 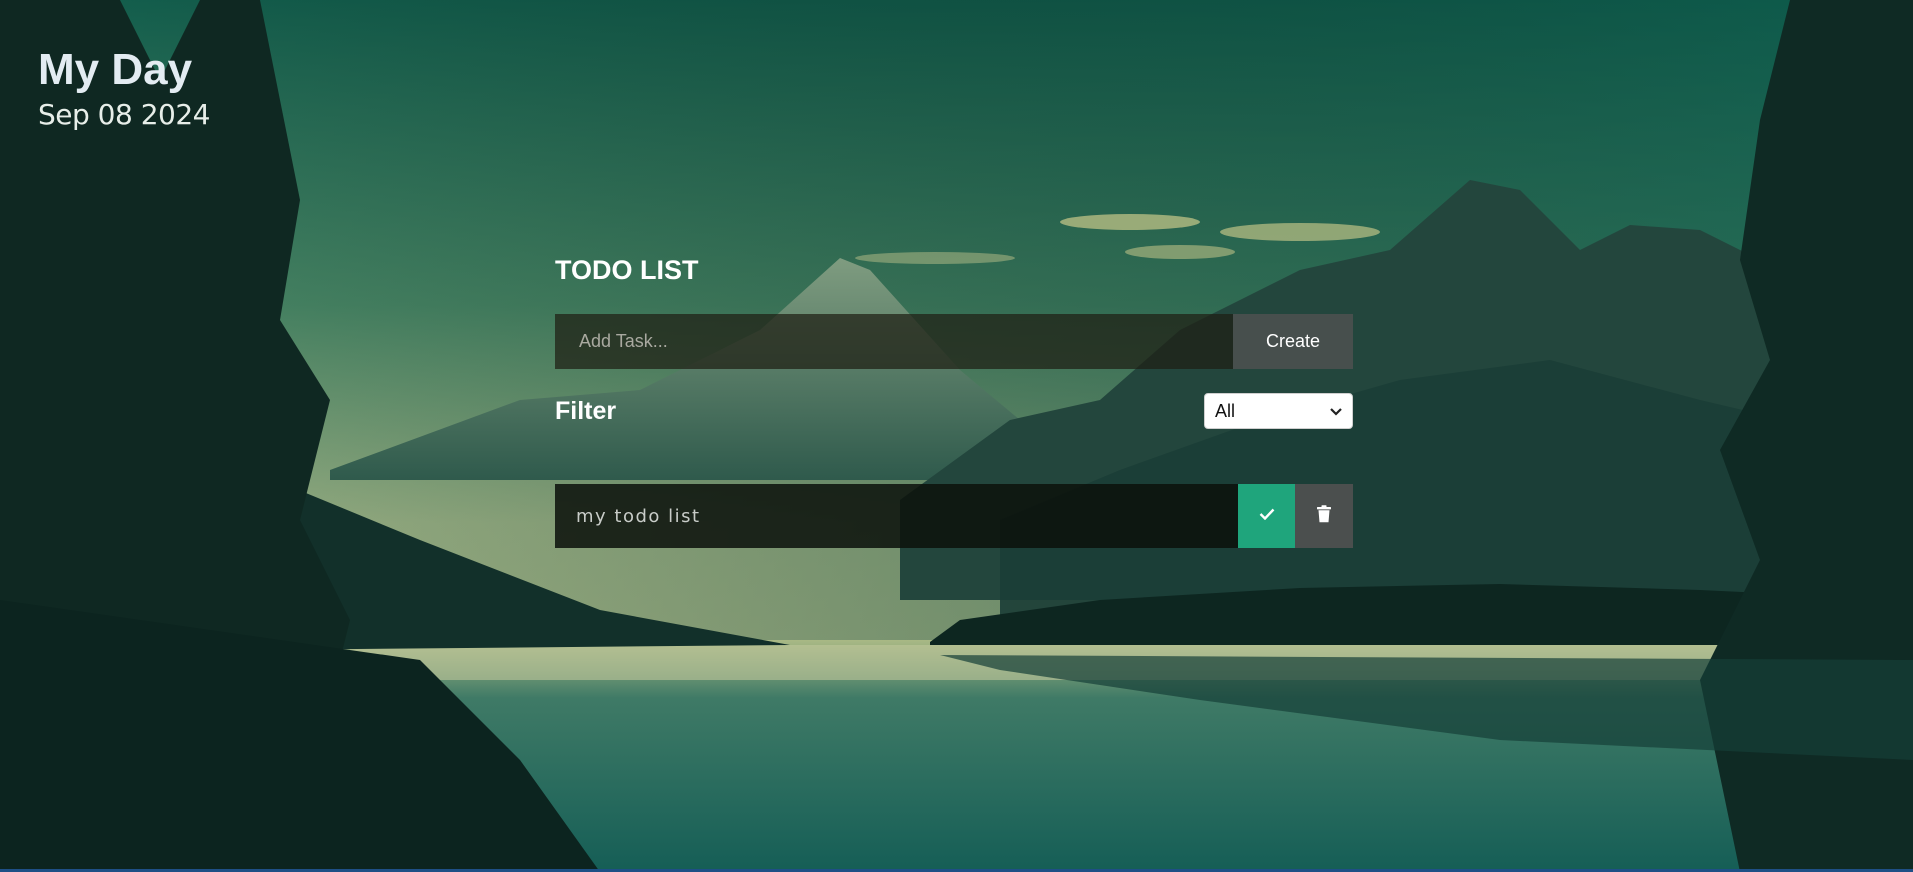 I want to click on day-header: My Day Sep 08 2024, so click(x=124, y=87).